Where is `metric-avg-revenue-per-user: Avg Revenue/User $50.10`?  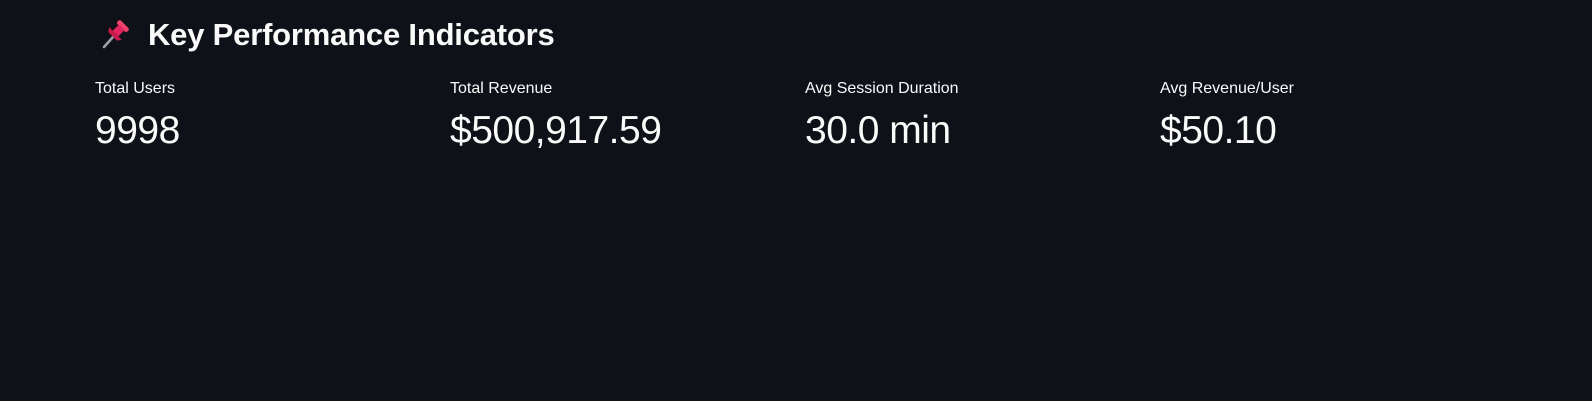
metric-avg-revenue-per-user: Avg Revenue/User $50.10 is located at coordinates (1337, 116).